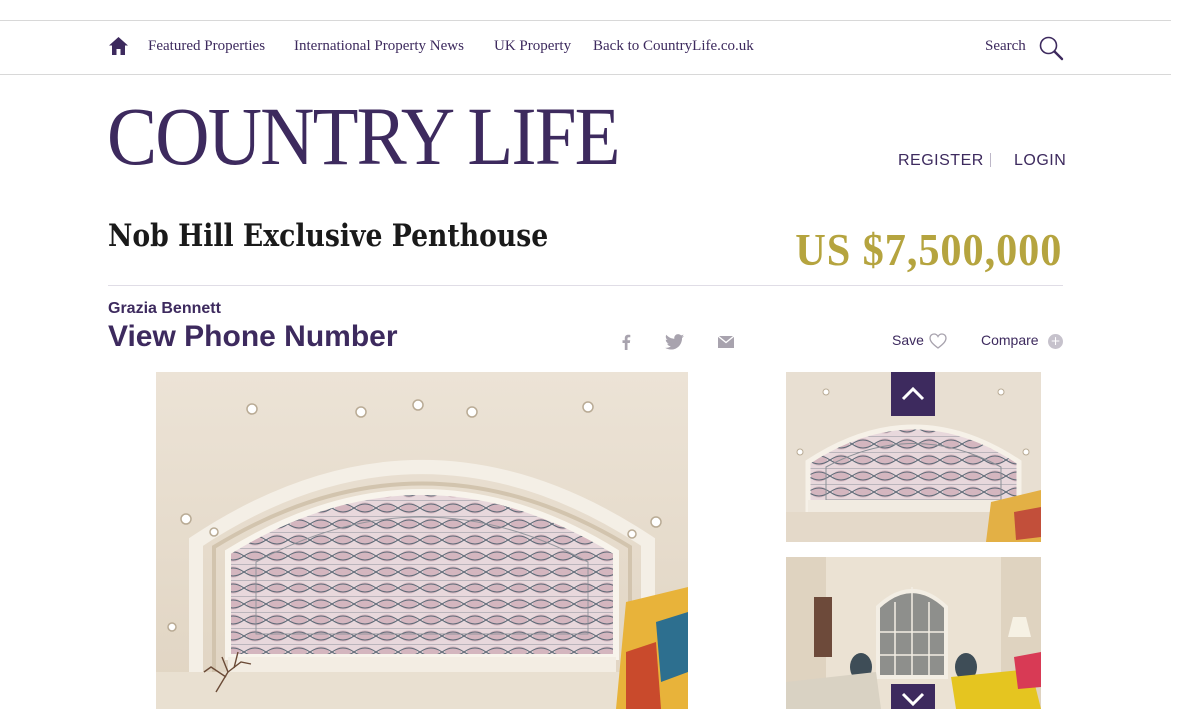 Image resolution: width=1188 pixels, height=709 pixels. I want to click on listing-title: Nob Hill Exclusive Penthouse, so click(328, 236).